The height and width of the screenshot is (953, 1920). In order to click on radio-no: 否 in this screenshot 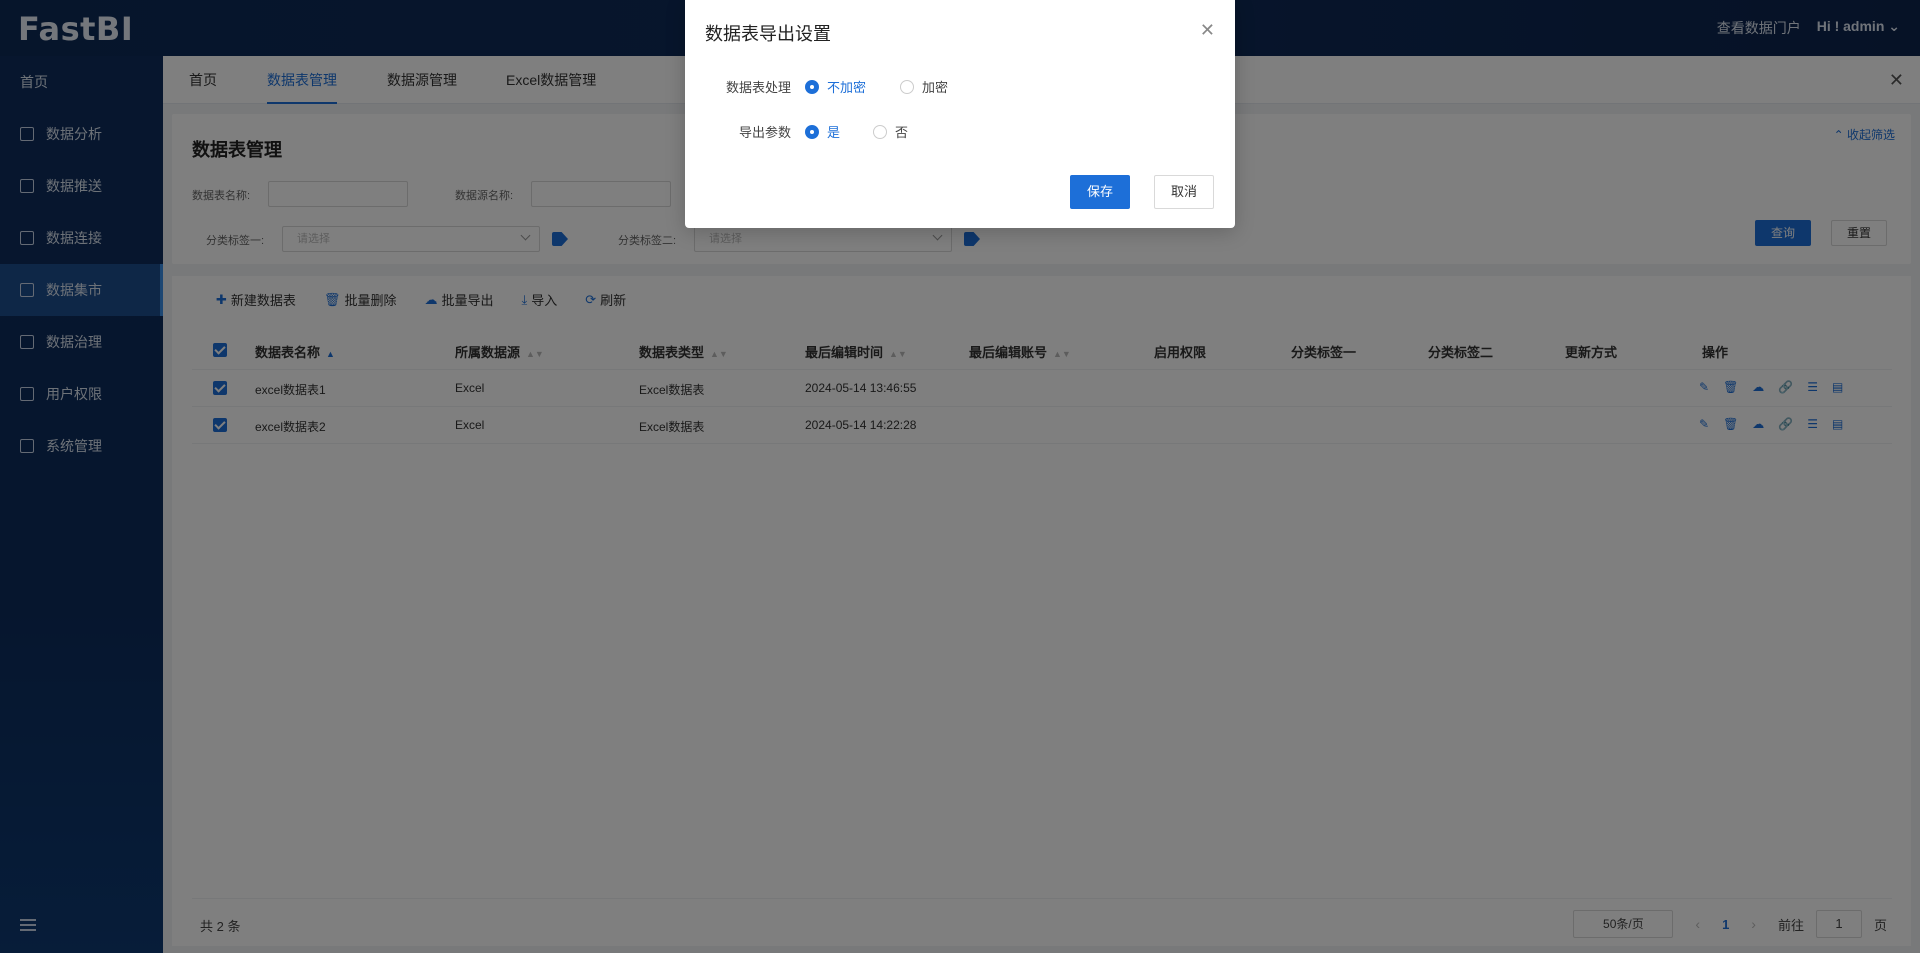, I will do `click(890, 131)`.